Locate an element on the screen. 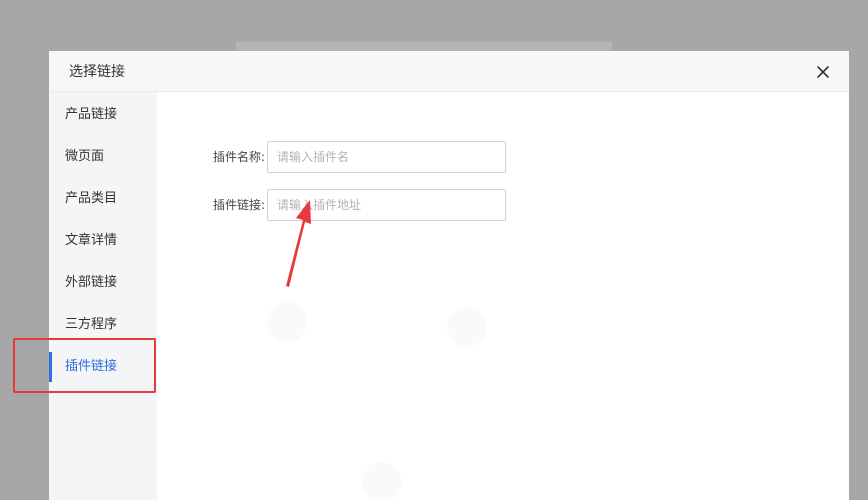  dialog-title: 选择链接 is located at coordinates (97, 72).